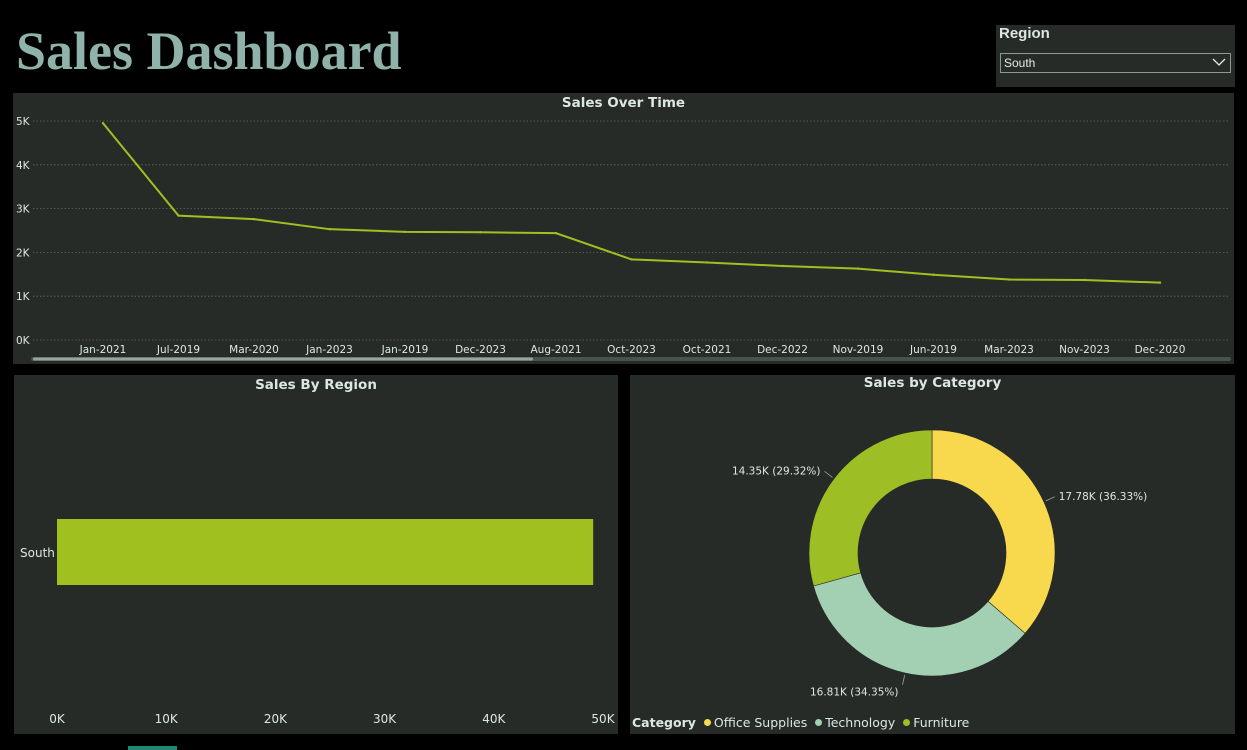  Describe the element at coordinates (480, 350) in the screenshot. I see `x-tick-label: Dec-2023` at that location.